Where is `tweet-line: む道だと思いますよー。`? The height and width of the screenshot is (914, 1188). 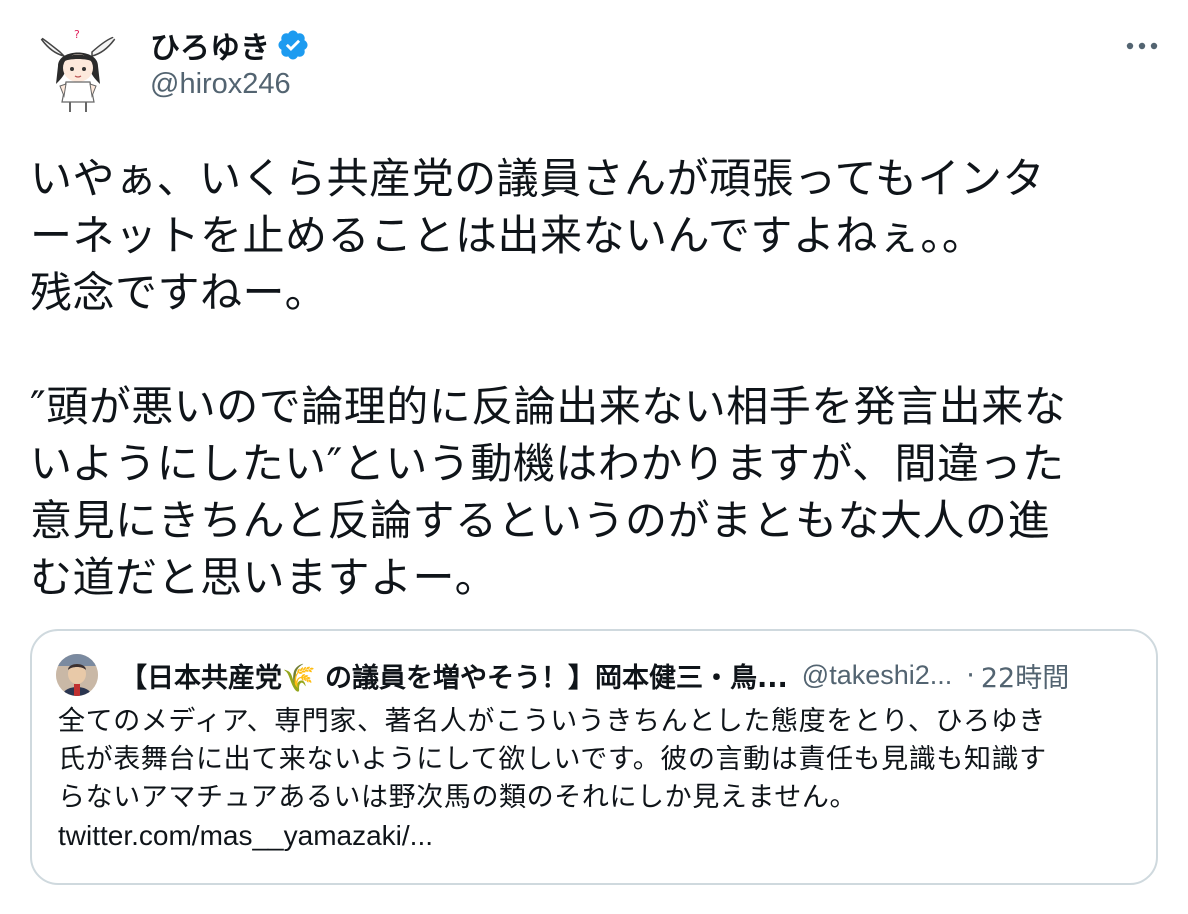 tweet-line: む道だと思いますよー。 is located at coordinates (264, 577).